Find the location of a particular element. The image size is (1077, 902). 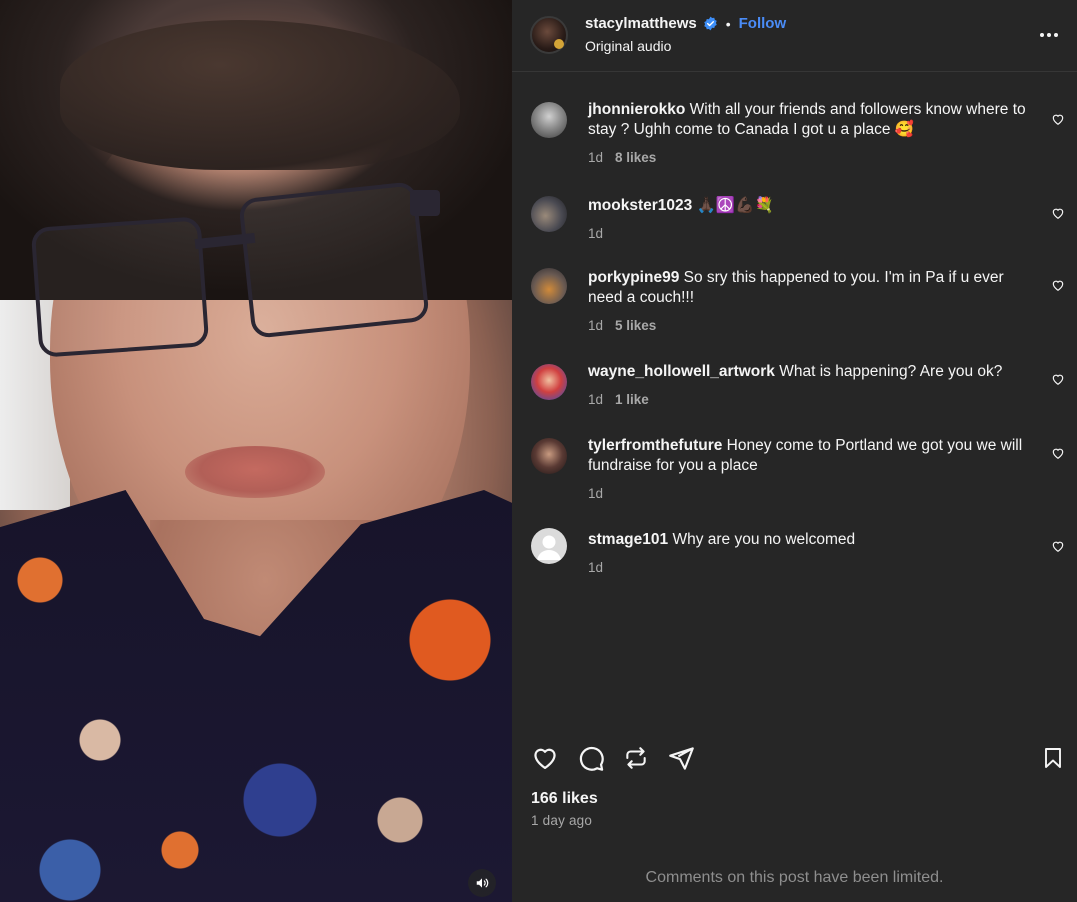

speaker-icon is located at coordinates (482, 883).